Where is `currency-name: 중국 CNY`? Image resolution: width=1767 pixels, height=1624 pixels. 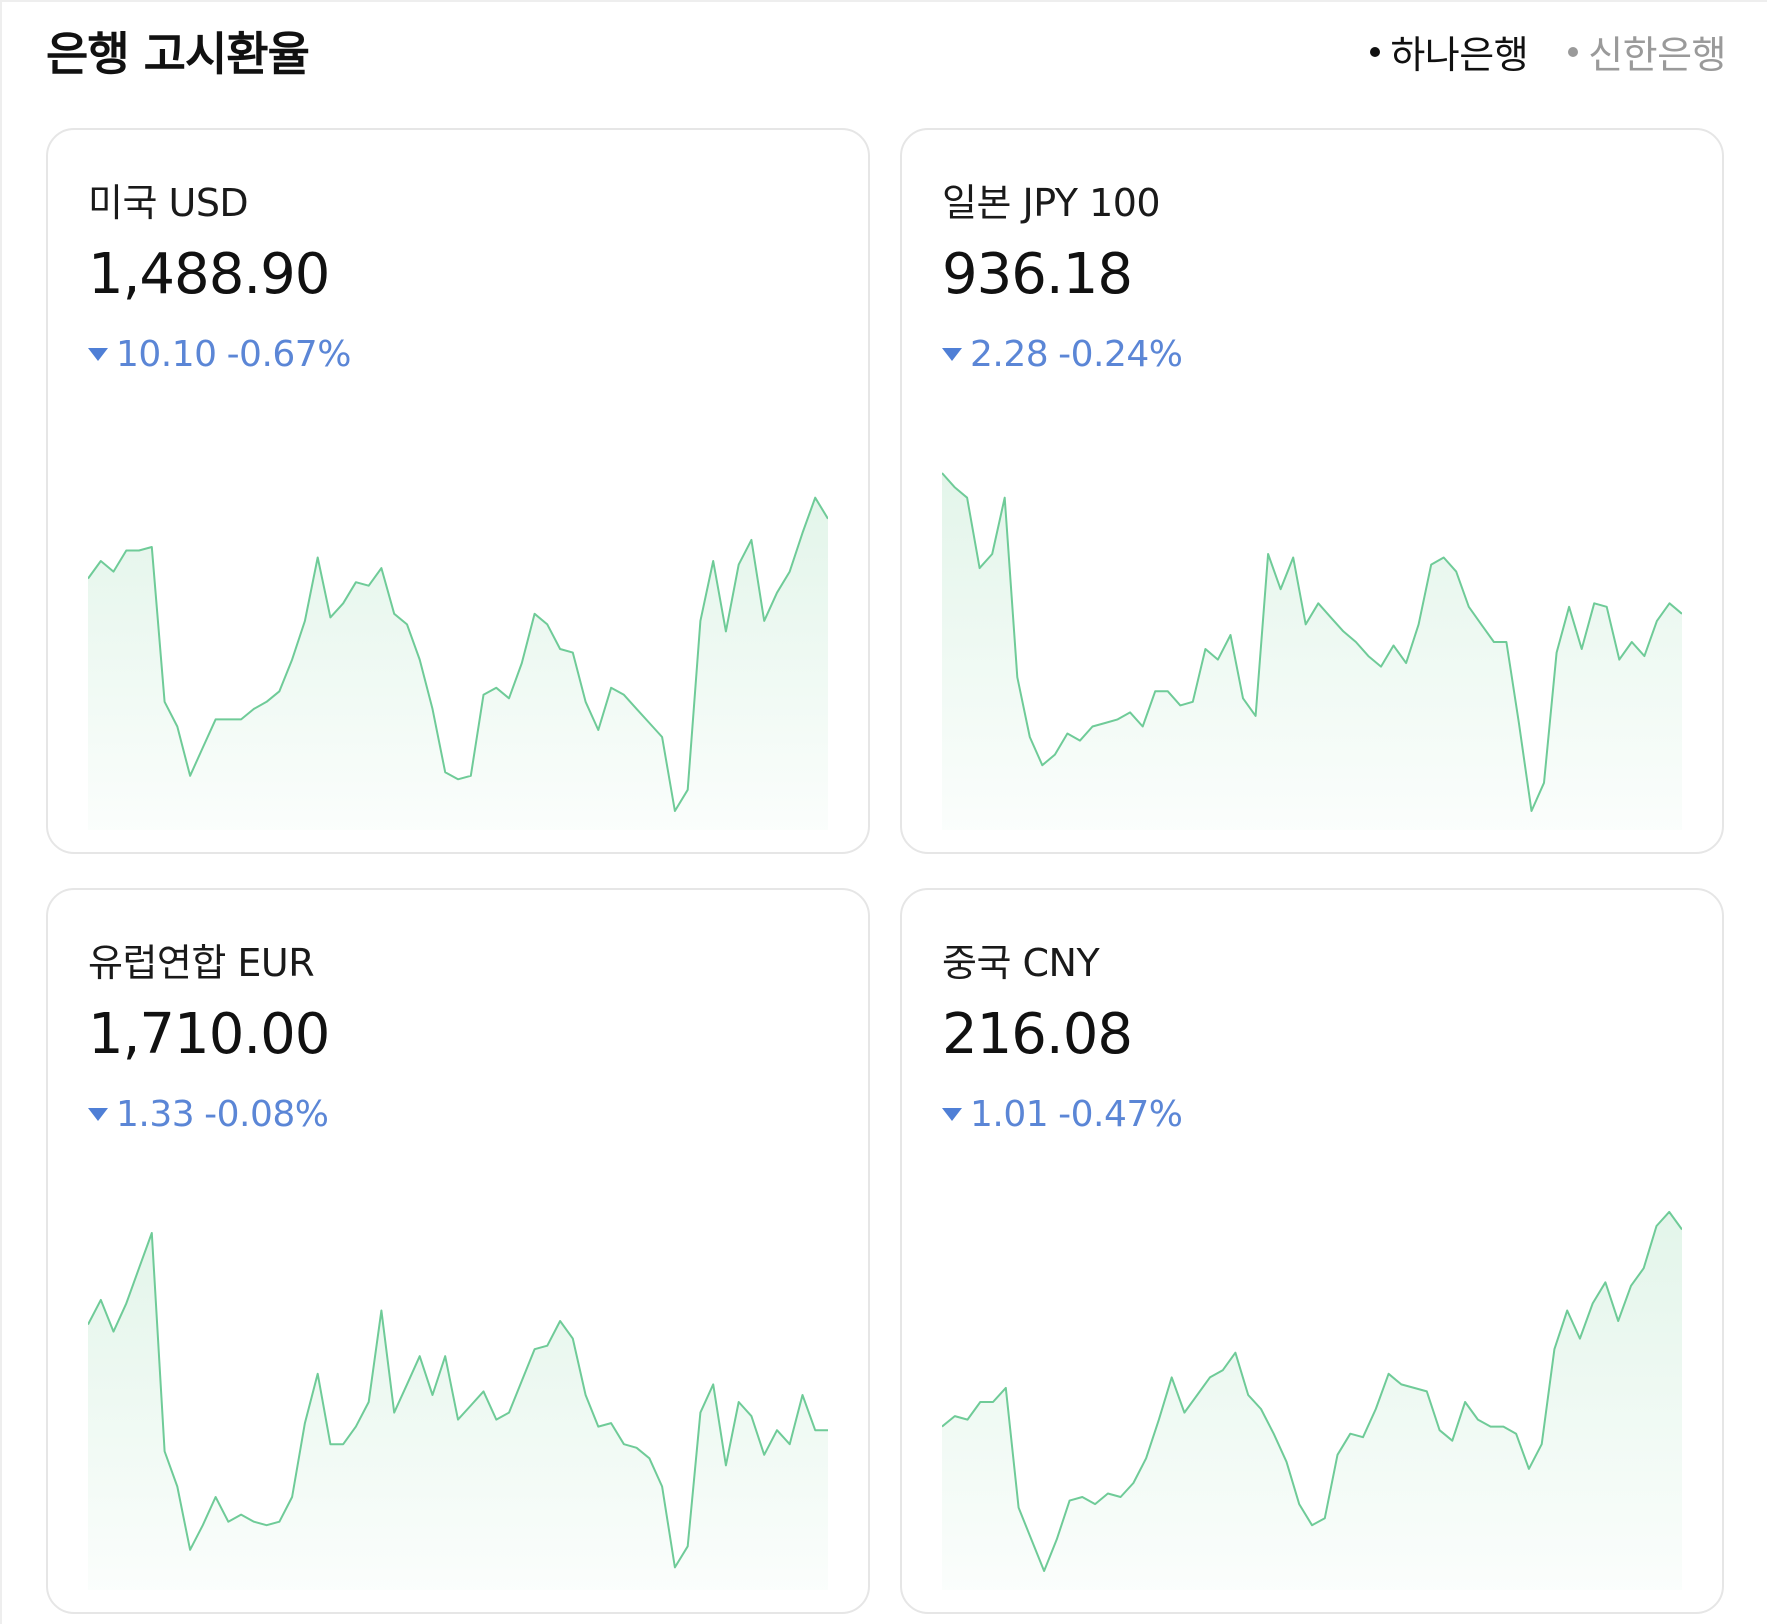 currency-name: 중국 CNY is located at coordinates (1021, 963).